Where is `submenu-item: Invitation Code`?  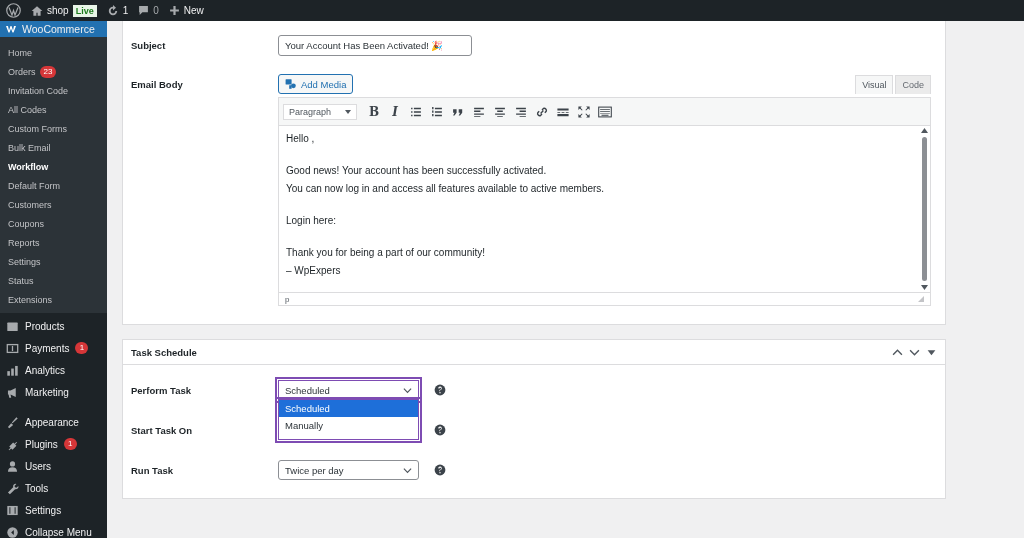 submenu-item: Invitation Code is located at coordinates (53, 90).